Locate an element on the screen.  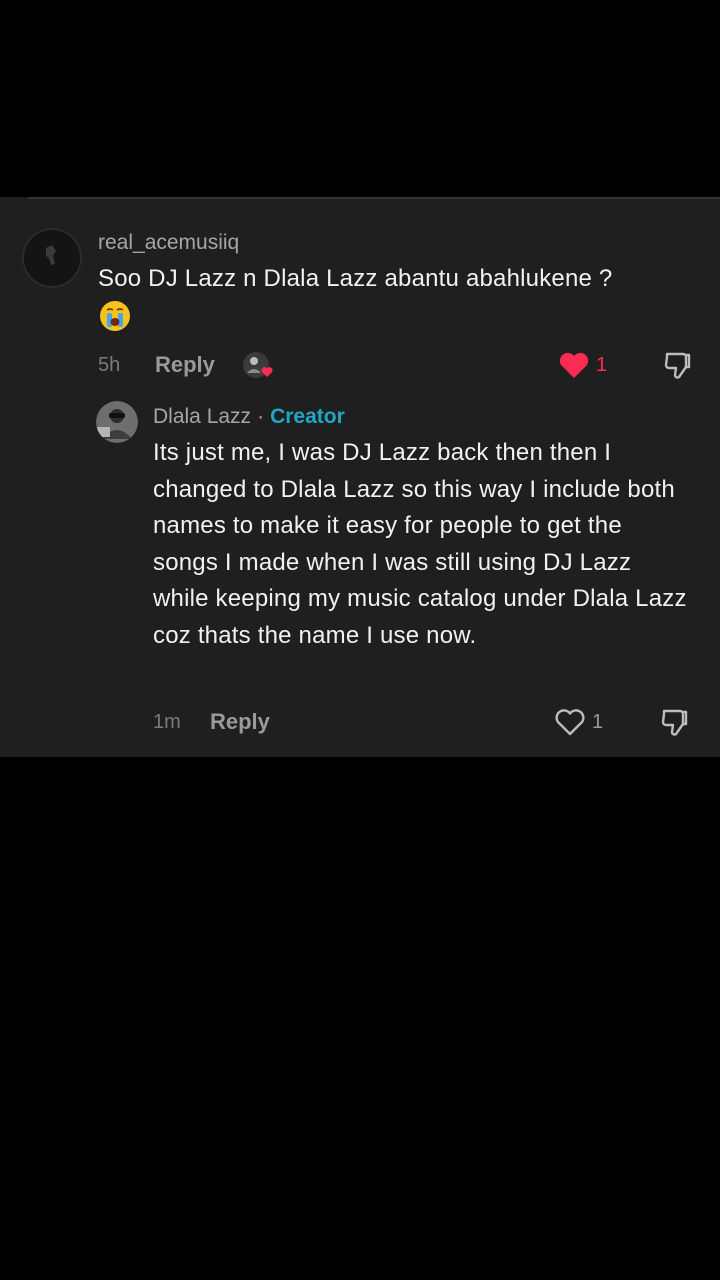
reply-time: 1m is located at coordinates (167, 722).